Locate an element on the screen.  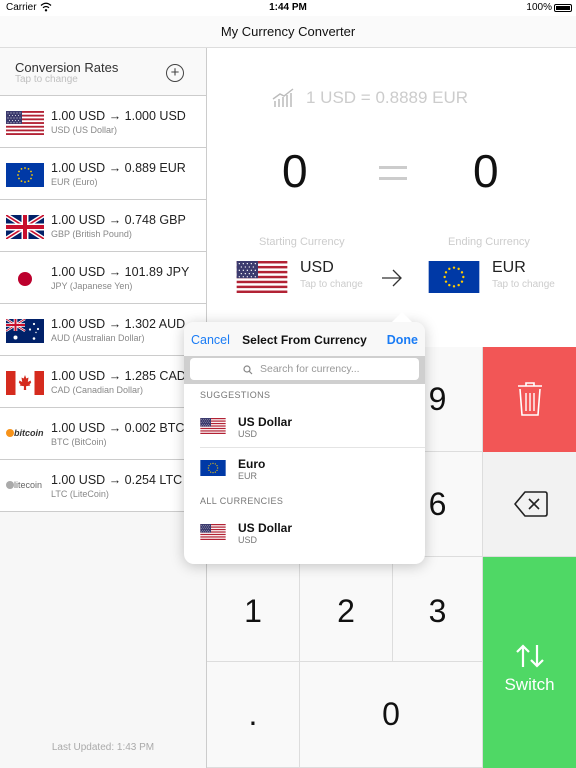
switch-button: Switch is located at coordinates (529, 662).